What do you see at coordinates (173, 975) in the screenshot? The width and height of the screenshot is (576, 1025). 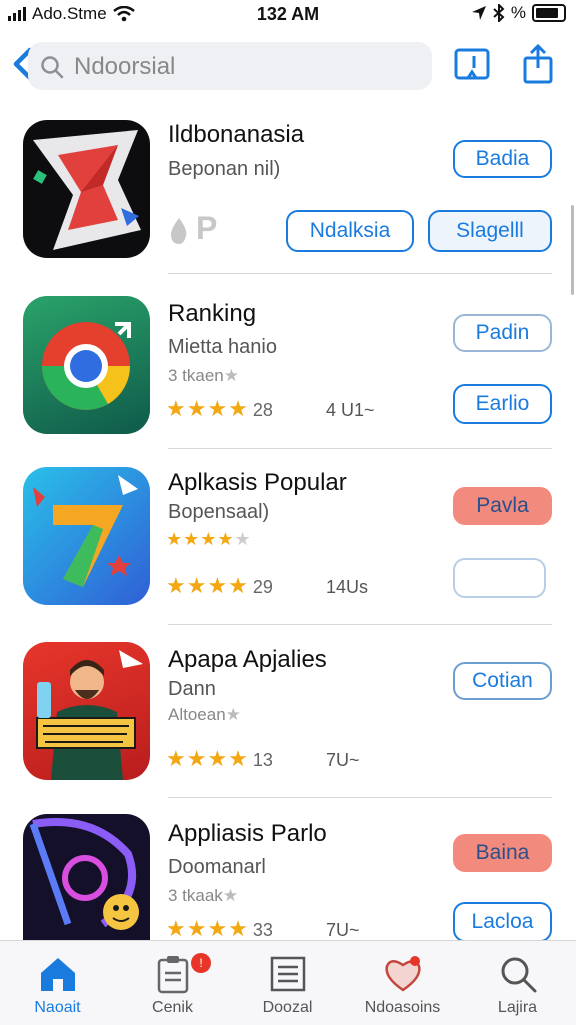 I see `clipboard-icon` at bounding box center [173, 975].